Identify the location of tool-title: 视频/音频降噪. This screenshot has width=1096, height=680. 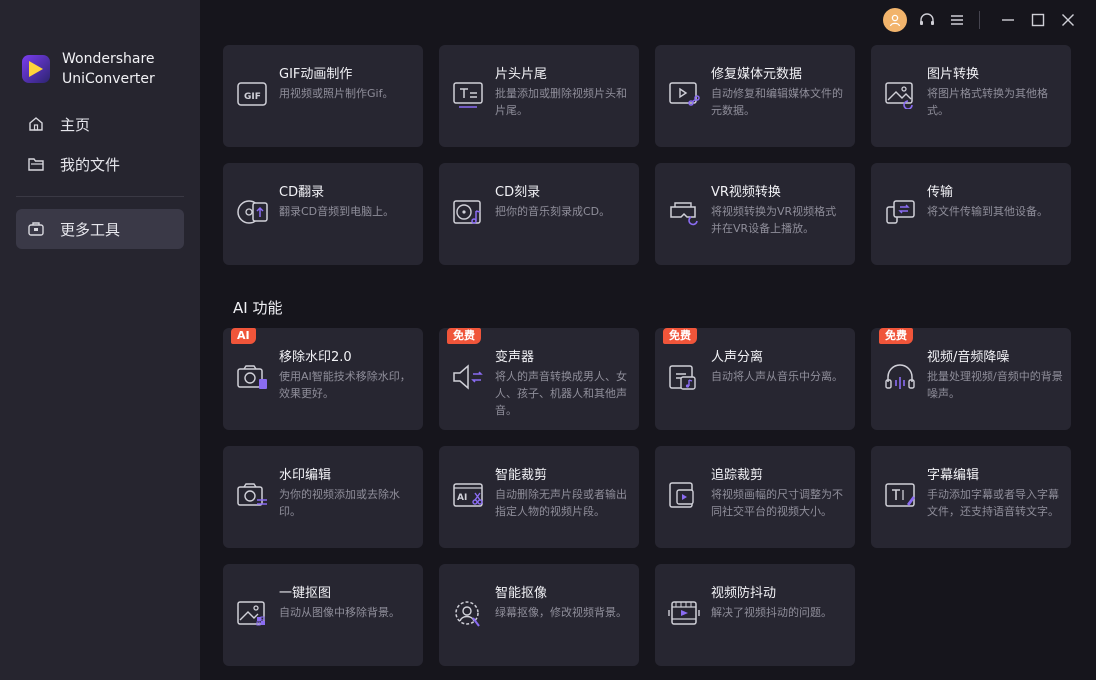
(968, 357).